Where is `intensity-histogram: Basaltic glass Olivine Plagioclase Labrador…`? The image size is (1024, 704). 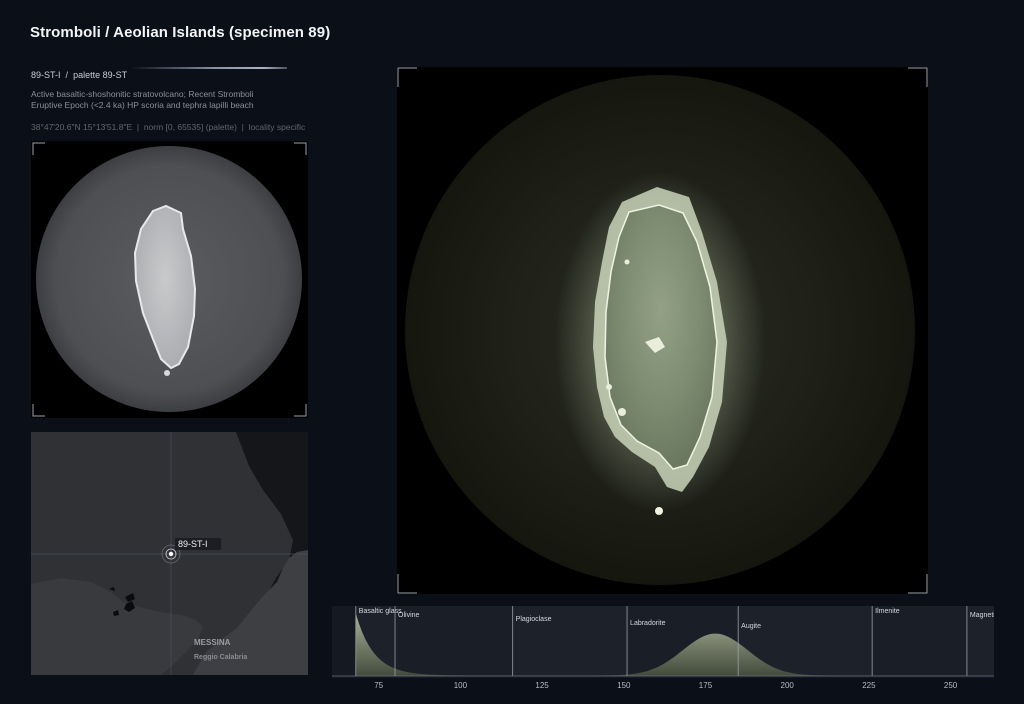
intensity-histogram: Basaltic glass Olivine Plagioclase Labrador… is located at coordinates (666, 648).